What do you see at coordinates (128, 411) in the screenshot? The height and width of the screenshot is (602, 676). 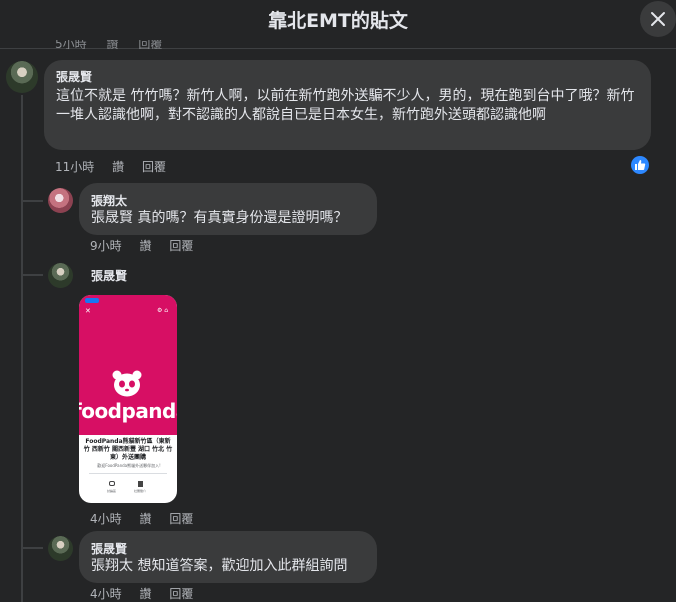 I see `brand-wordmark: foodpanda` at bounding box center [128, 411].